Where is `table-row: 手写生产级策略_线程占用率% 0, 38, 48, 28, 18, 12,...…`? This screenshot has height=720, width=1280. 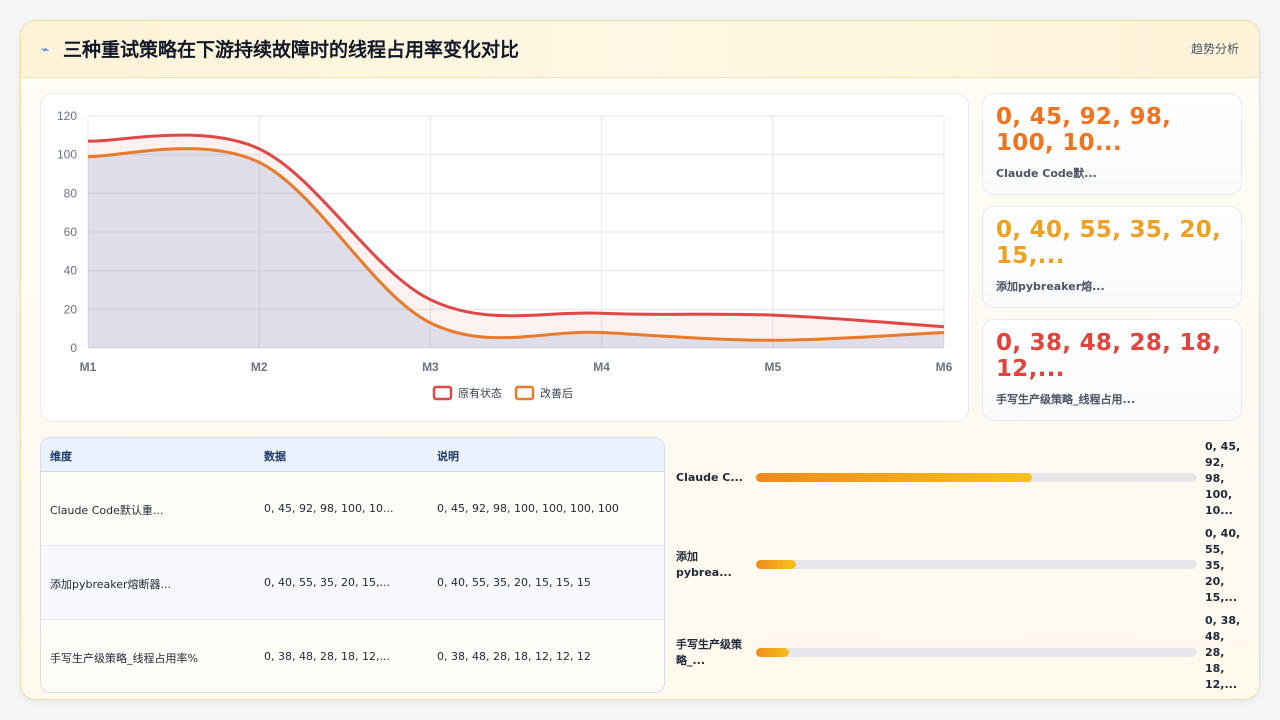 table-row: 手写生产级策略_线程占用率% 0, 38, 48, 28, 18, 12,...… is located at coordinates (352, 656).